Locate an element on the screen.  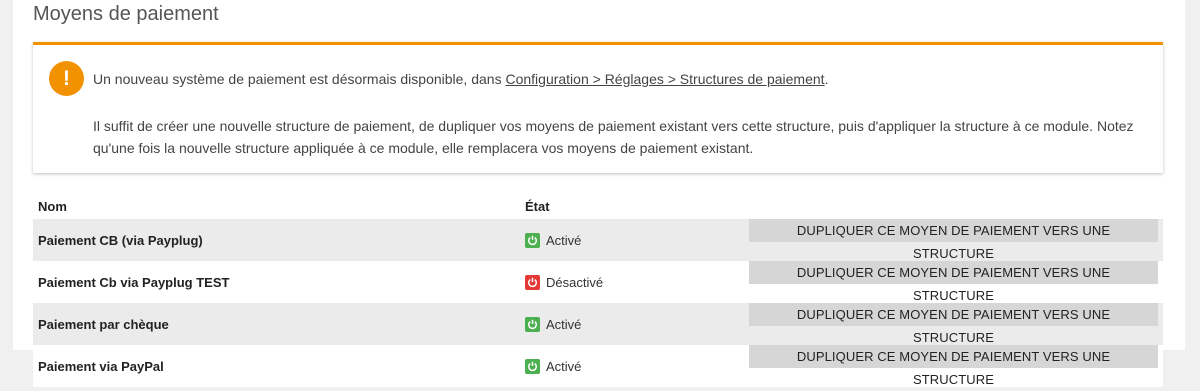
payment-method-name: Paiement par chèque is located at coordinates (276, 324).